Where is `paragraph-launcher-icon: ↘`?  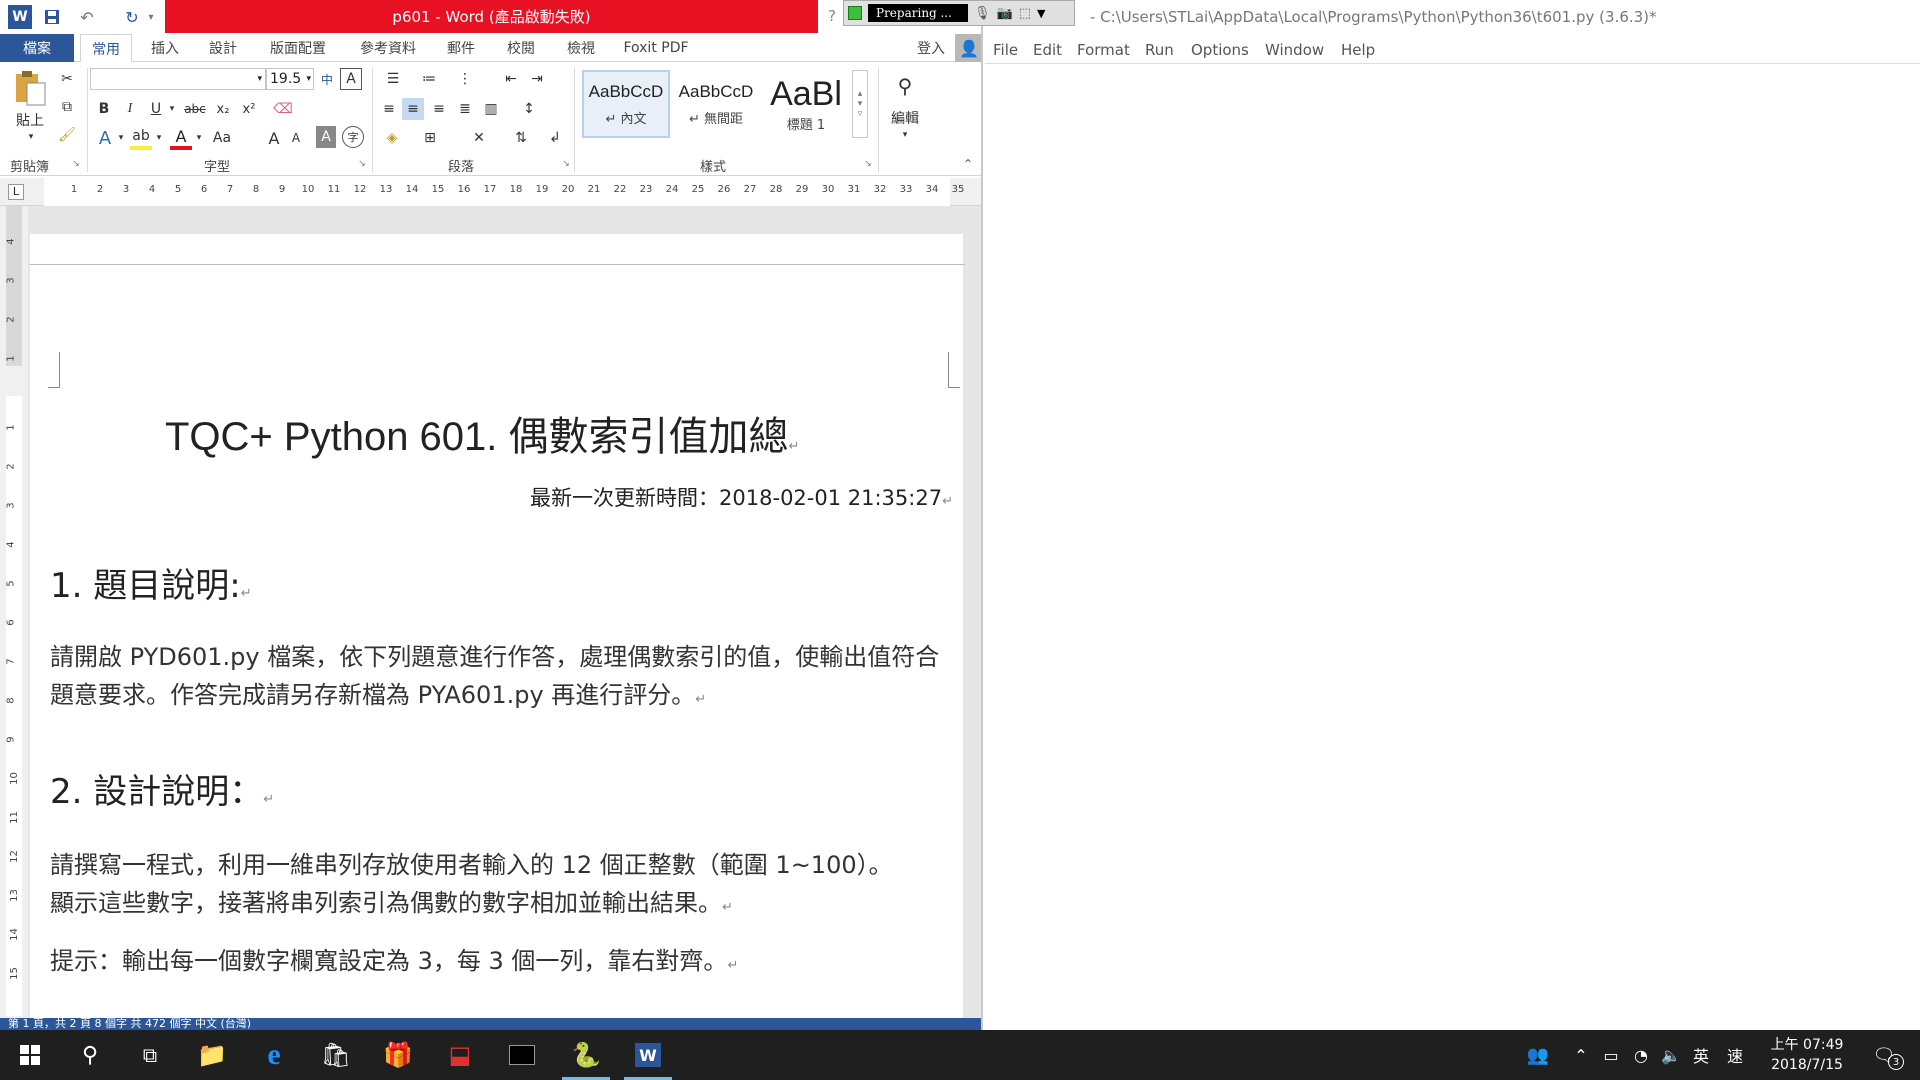
paragraph-launcher-icon: ↘ is located at coordinates (566, 164).